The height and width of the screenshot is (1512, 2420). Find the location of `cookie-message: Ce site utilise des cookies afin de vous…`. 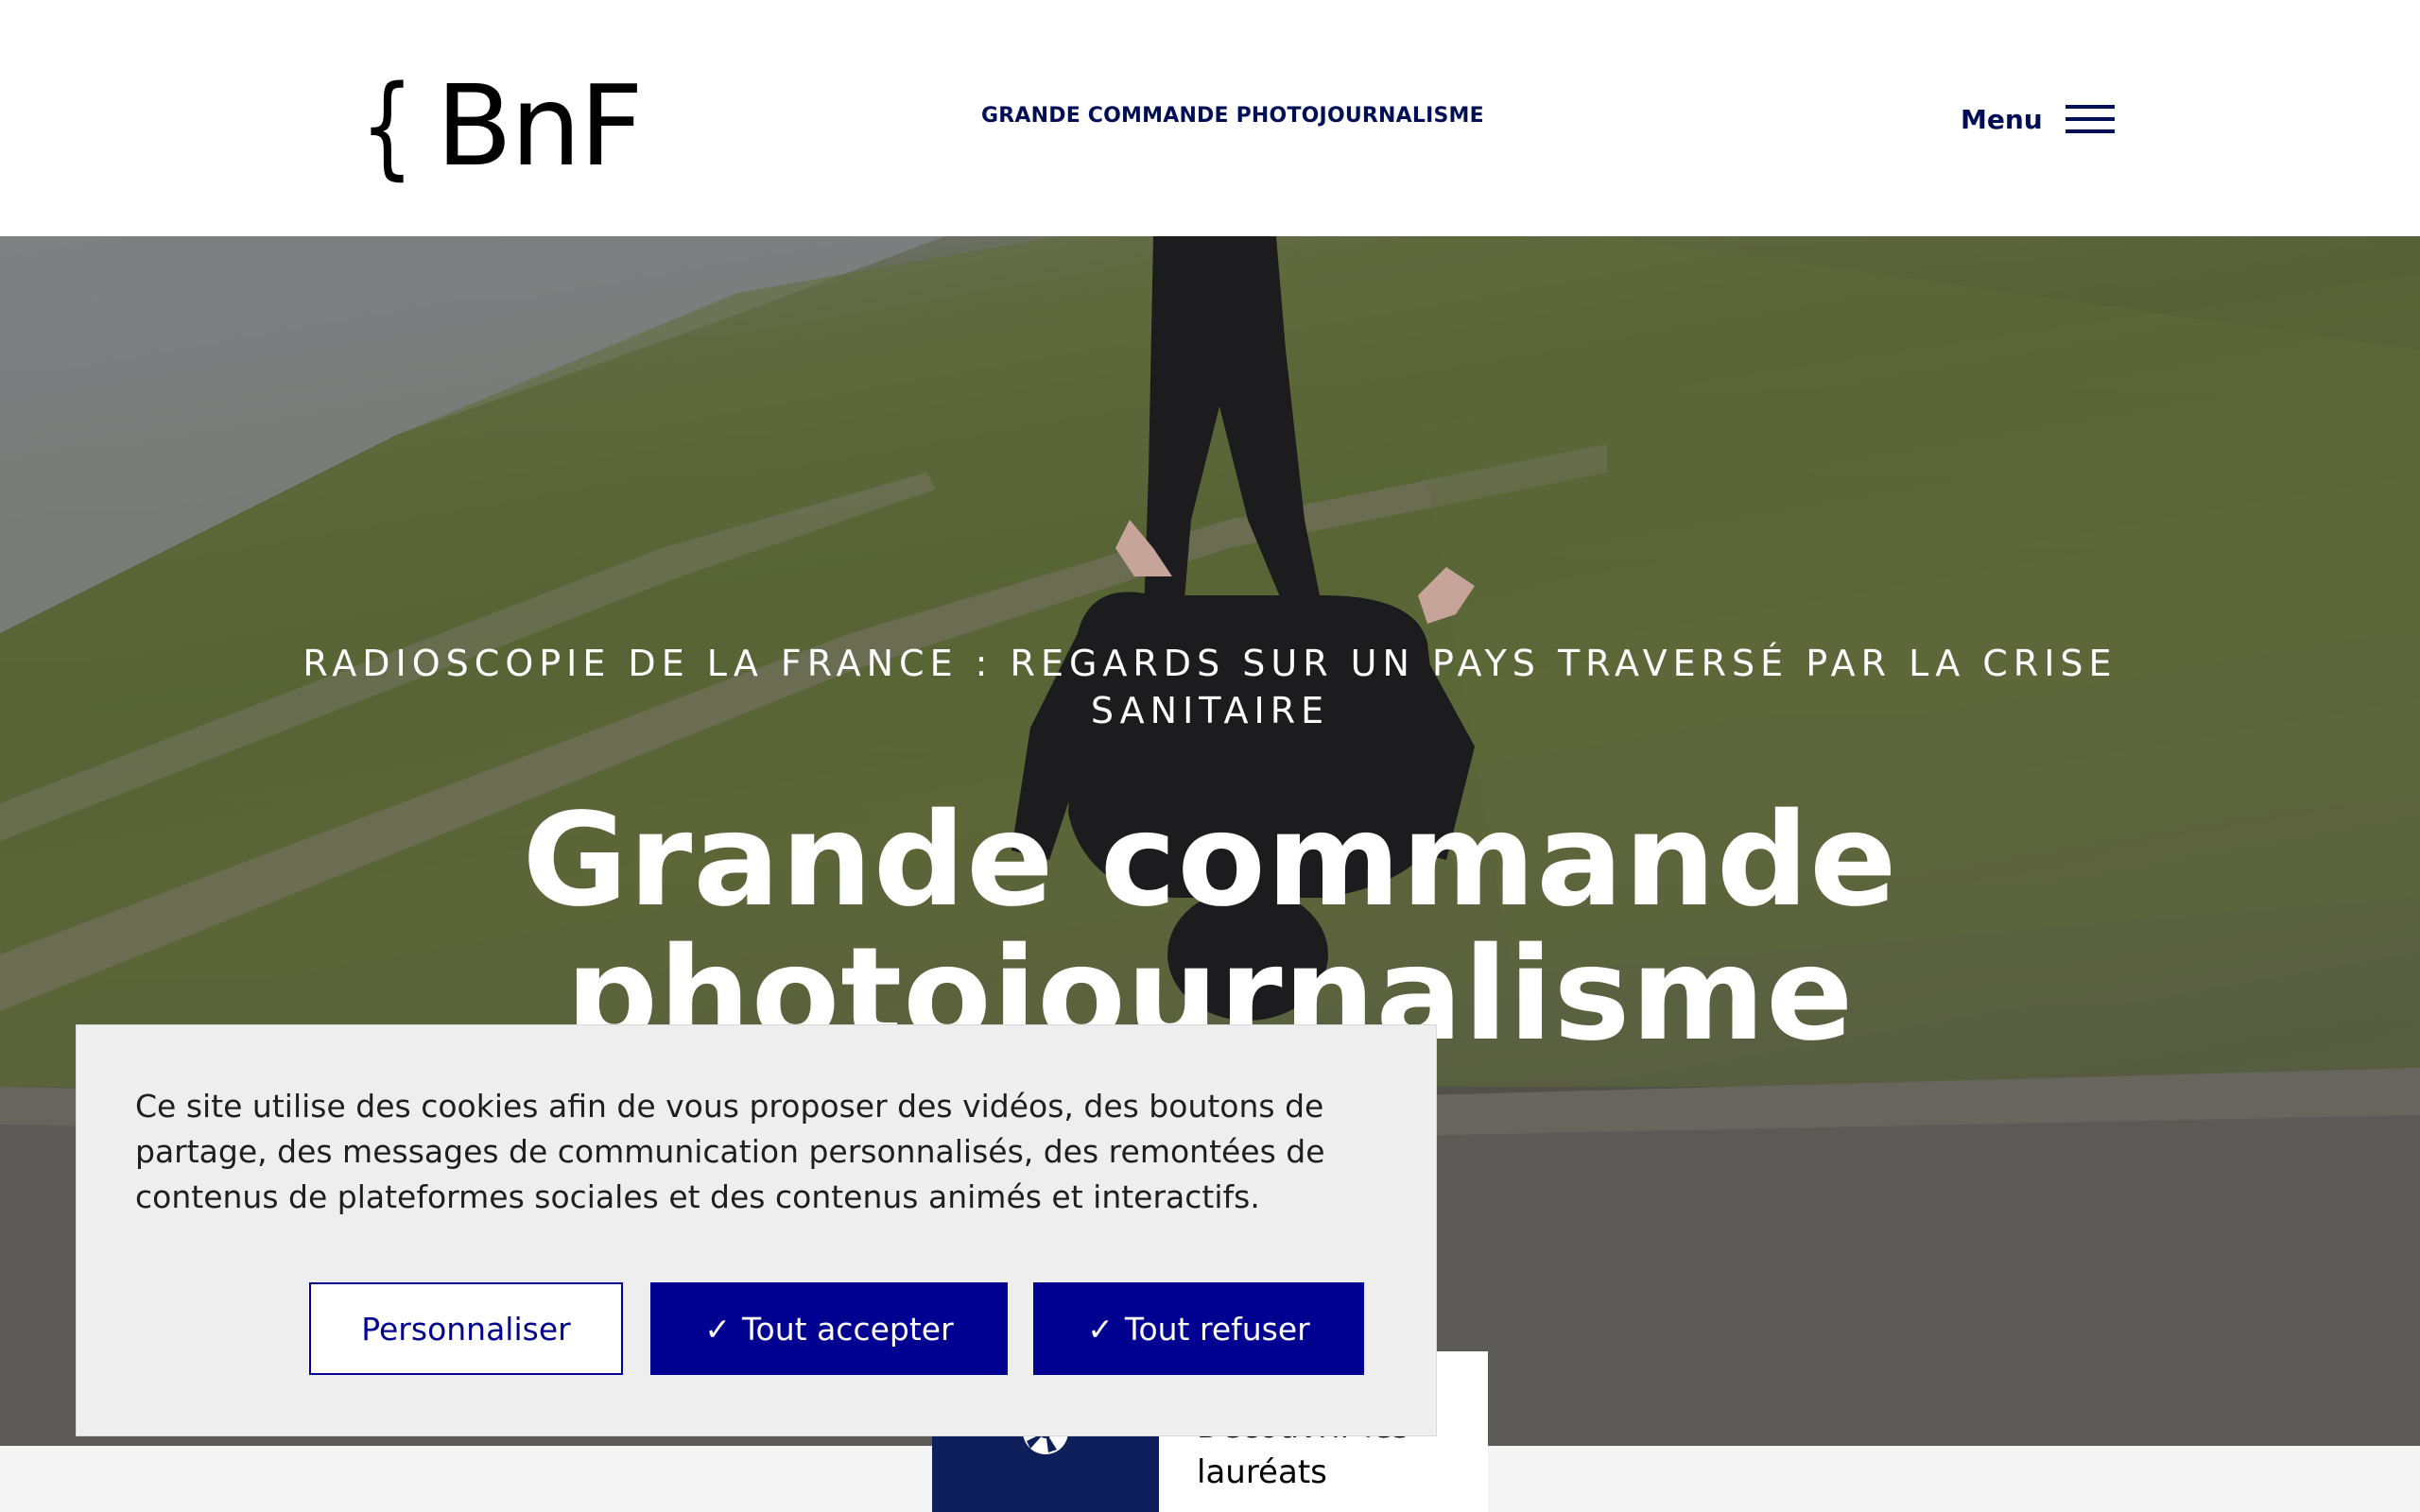

cookie-message: Ce site utilise des cookies afin de vous… is located at coordinates (730, 1151).